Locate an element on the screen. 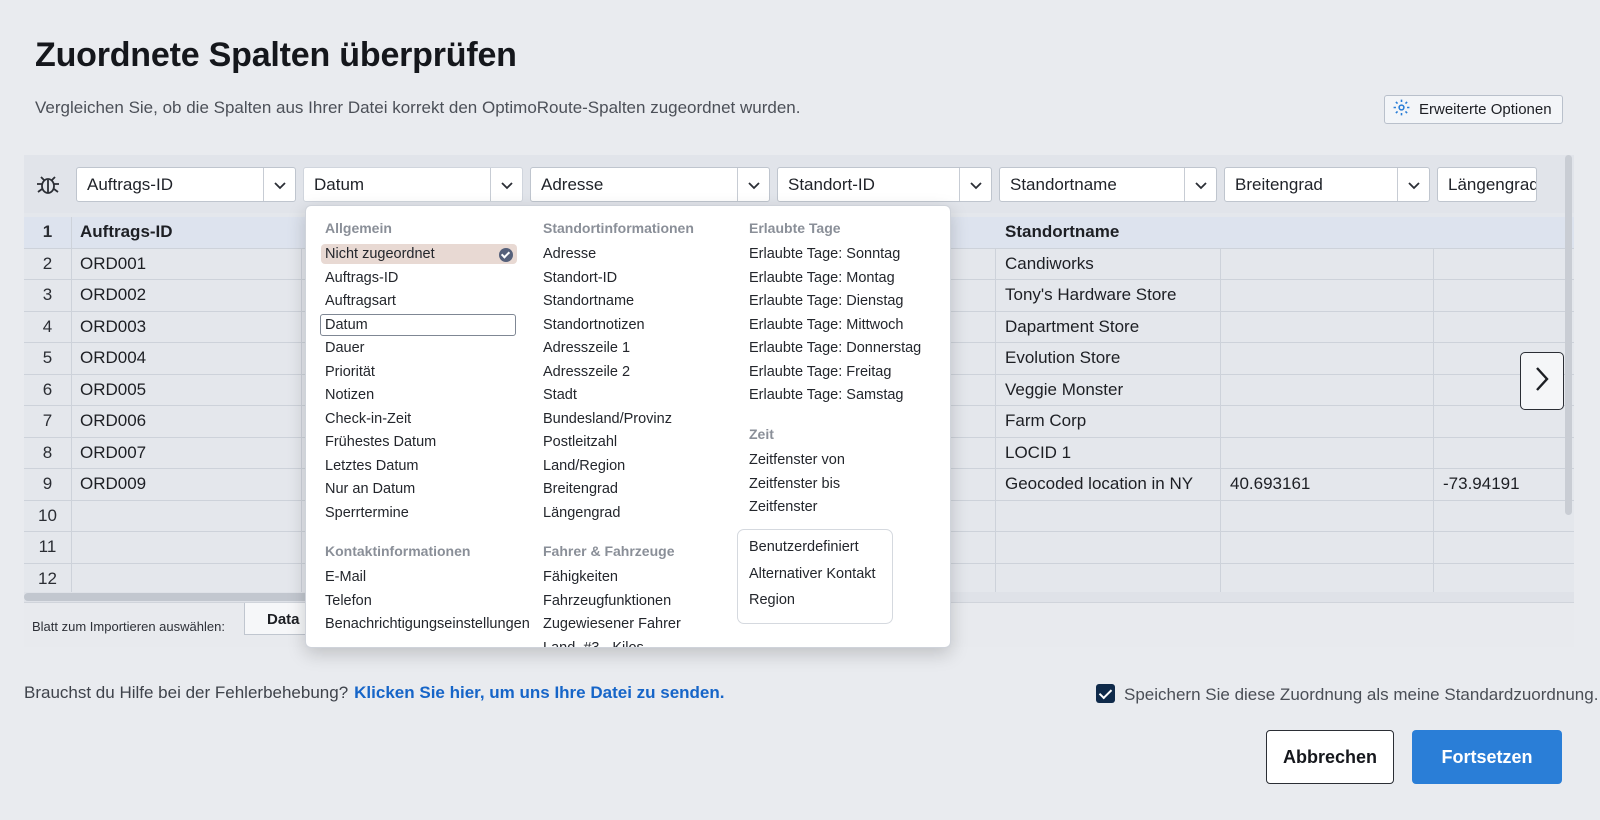  dropdown-option: Stadt is located at coordinates (560, 395).